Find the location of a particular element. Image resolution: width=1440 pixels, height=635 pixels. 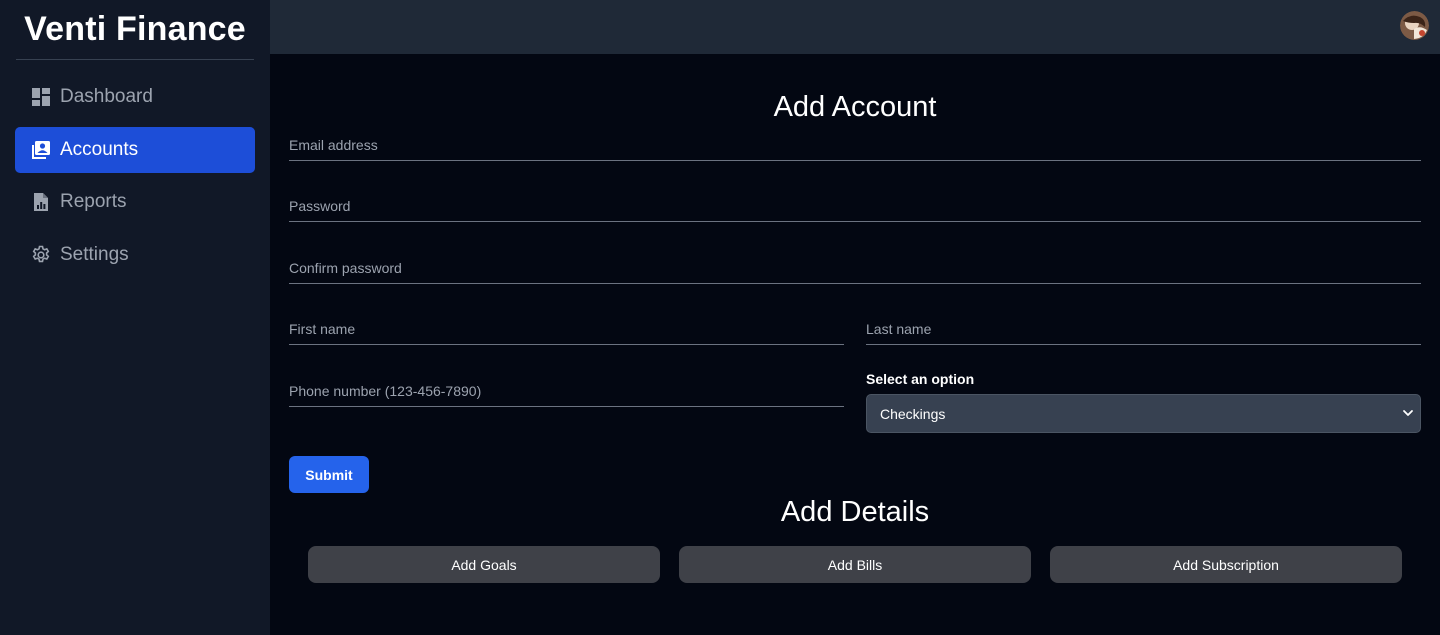

email-field-wrapper is located at coordinates (855, 146).